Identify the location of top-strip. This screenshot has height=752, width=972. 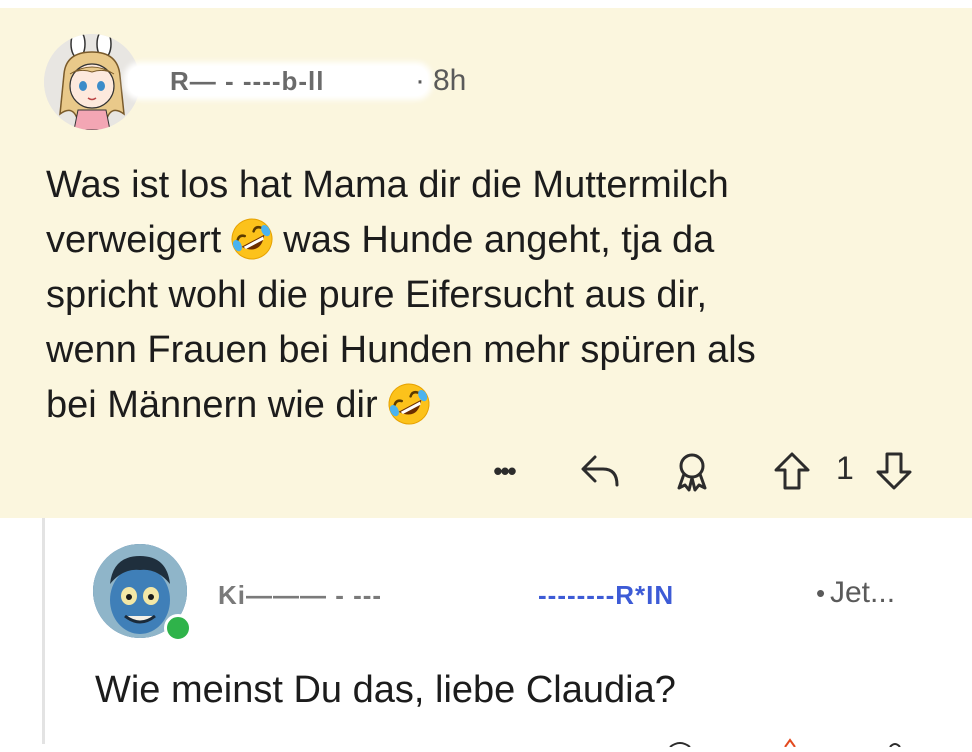
(486, 4).